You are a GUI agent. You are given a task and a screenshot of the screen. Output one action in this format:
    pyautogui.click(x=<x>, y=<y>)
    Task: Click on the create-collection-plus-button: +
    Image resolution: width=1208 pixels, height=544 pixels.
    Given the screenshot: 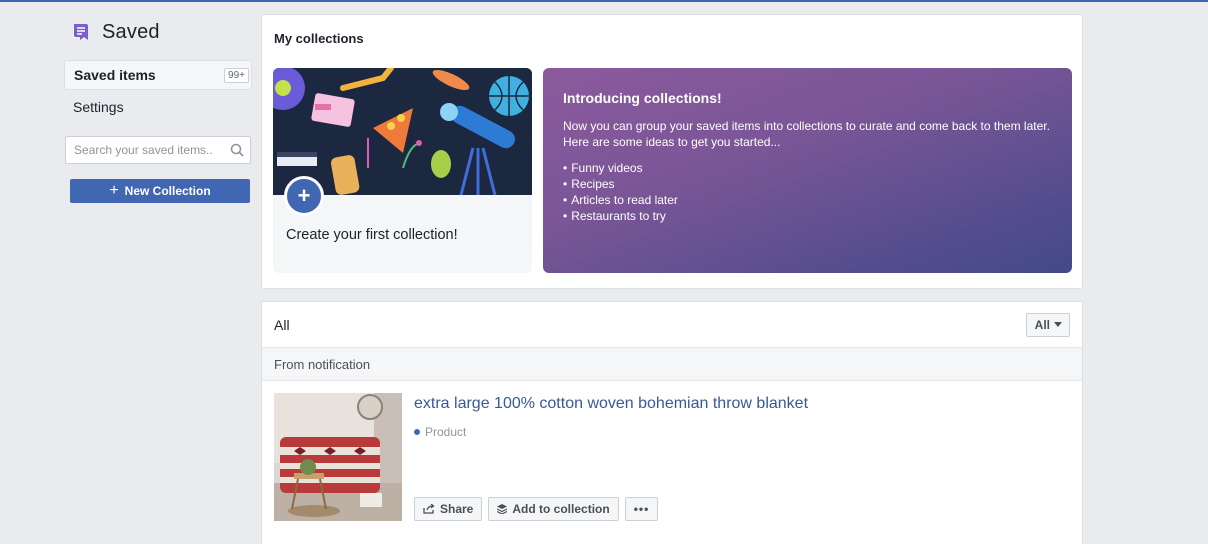 What is the action you would take?
    pyautogui.click(x=304, y=196)
    